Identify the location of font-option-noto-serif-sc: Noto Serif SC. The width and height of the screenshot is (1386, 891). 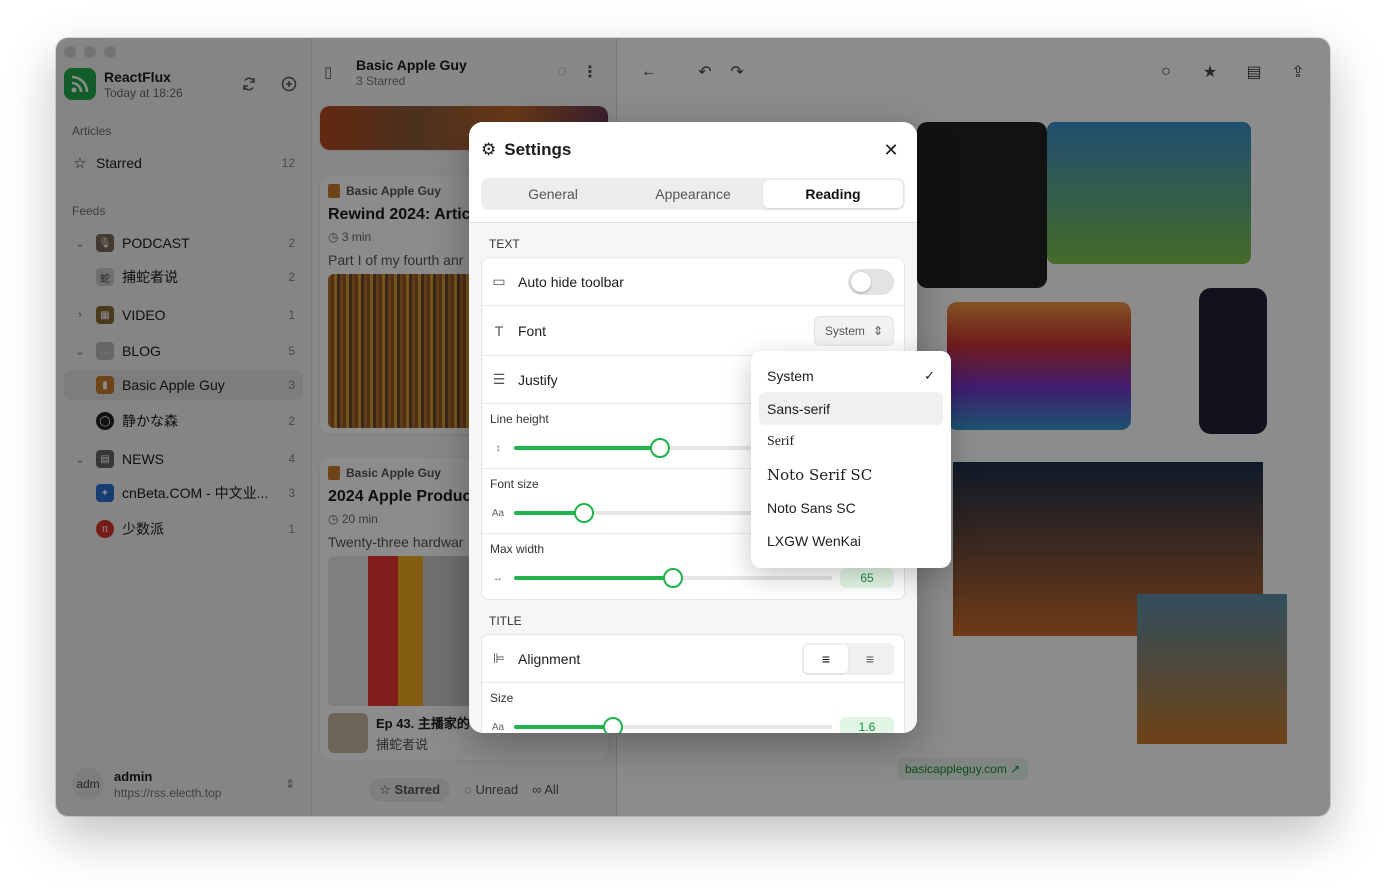
(851, 474).